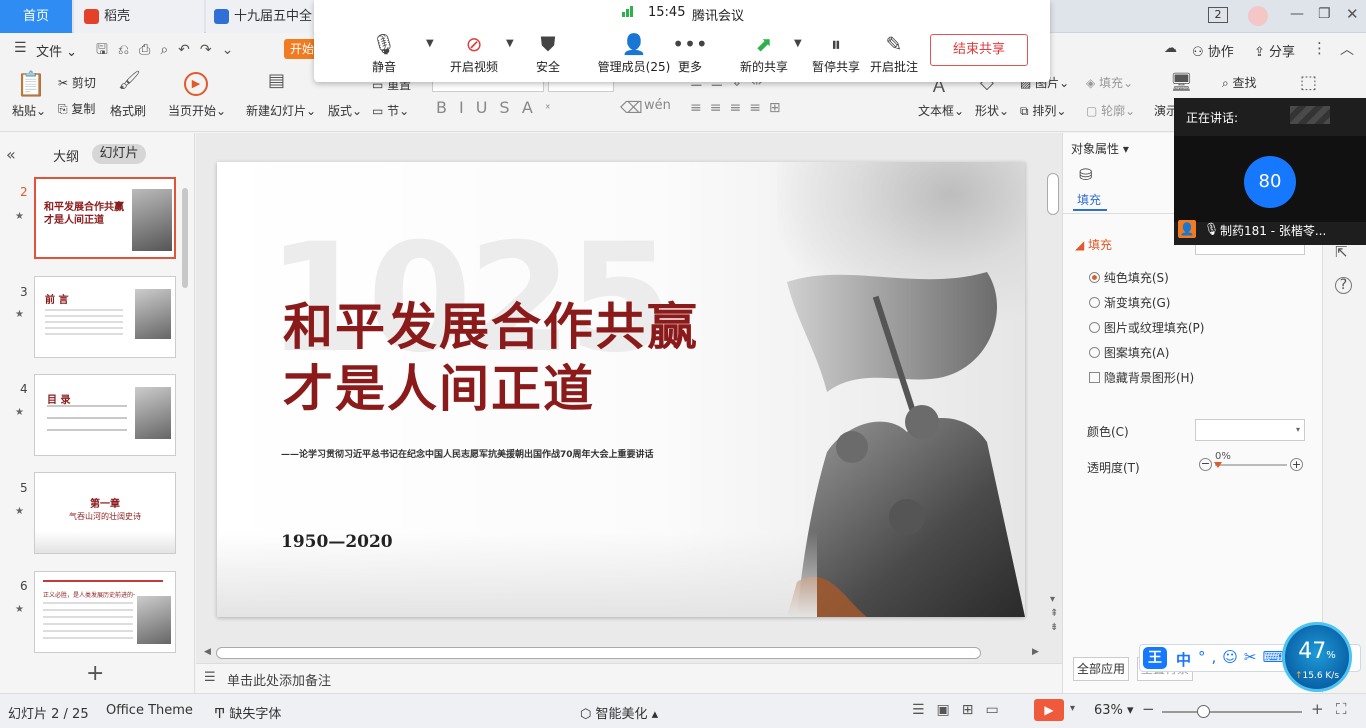 This screenshot has width=1366, height=728. Describe the element at coordinates (128, 110) in the screenshot. I see `format-painter-button: 格式刷` at that location.